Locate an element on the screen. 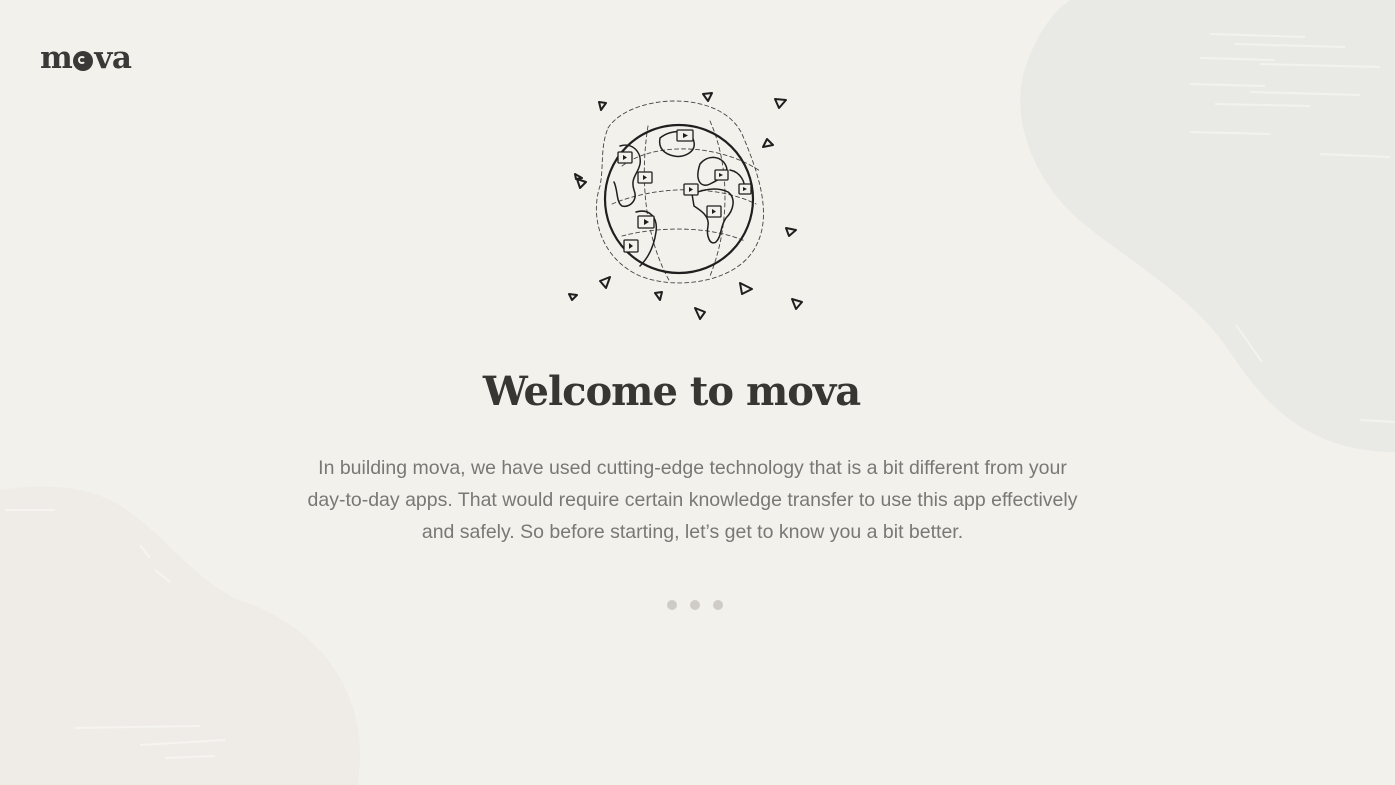 This screenshot has width=1395, height=785. welcome-title: Welcome to mova is located at coordinates (671, 391).